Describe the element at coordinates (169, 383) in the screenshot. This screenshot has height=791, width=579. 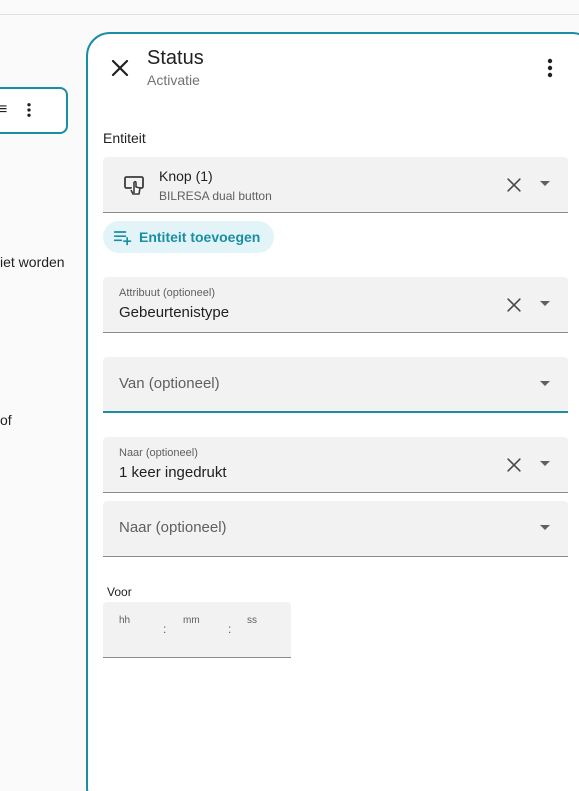
I see `from-placeholder: Van (optioneel)` at that location.